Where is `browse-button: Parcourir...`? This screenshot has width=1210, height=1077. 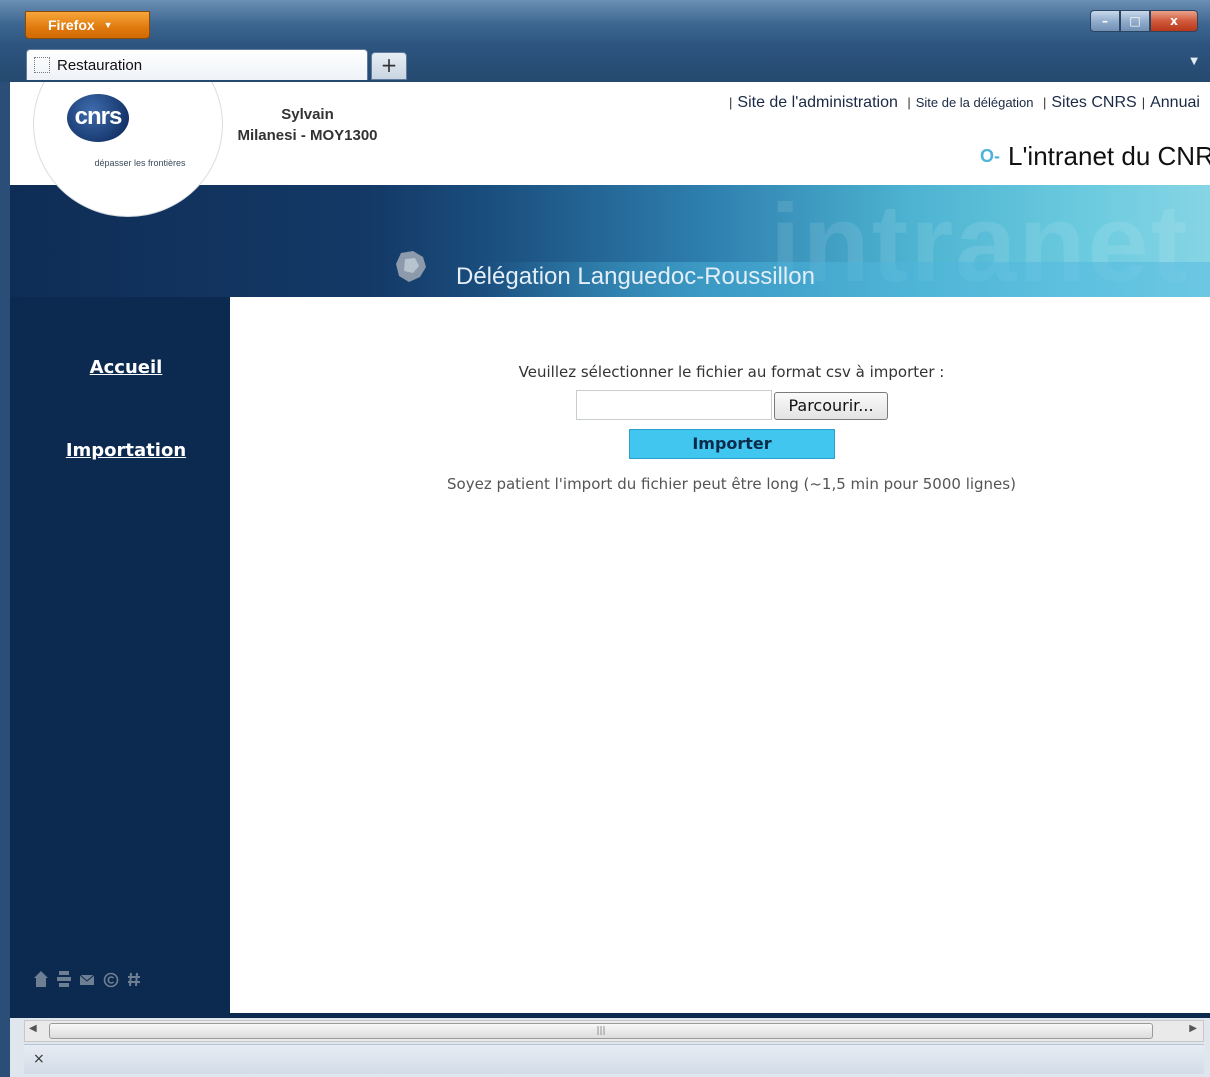
browse-button: Parcourir... is located at coordinates (831, 406).